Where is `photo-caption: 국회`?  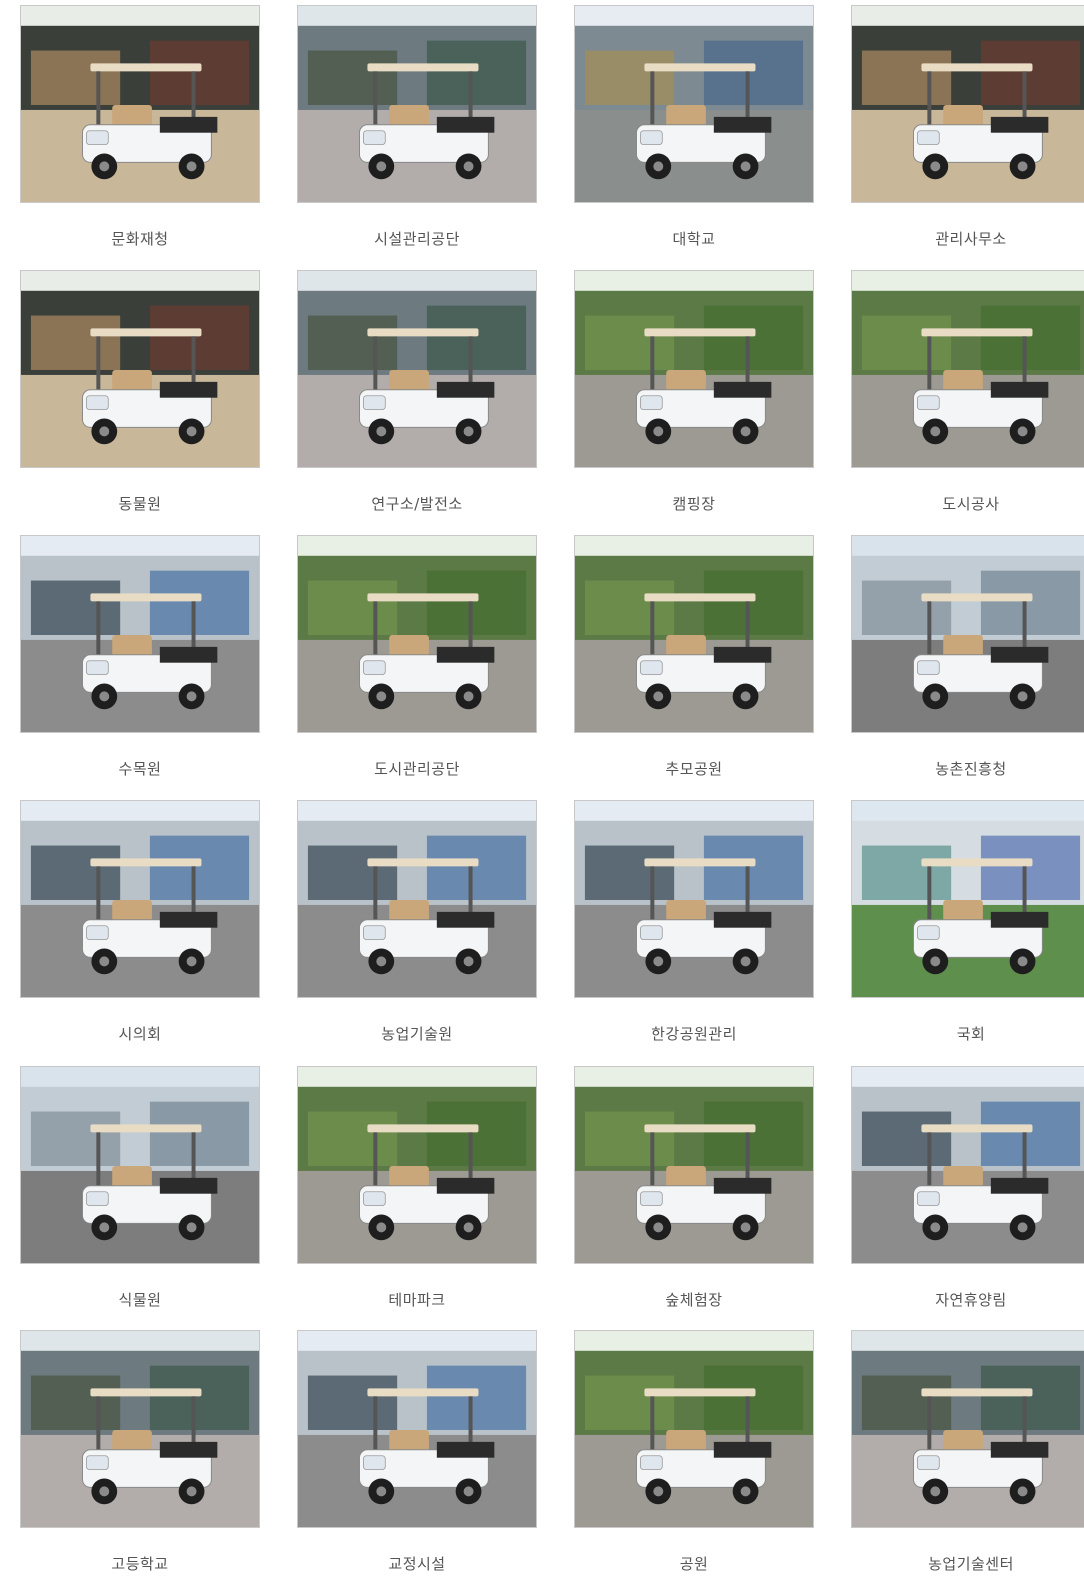
photo-caption: 국회 is located at coordinates (971, 1034).